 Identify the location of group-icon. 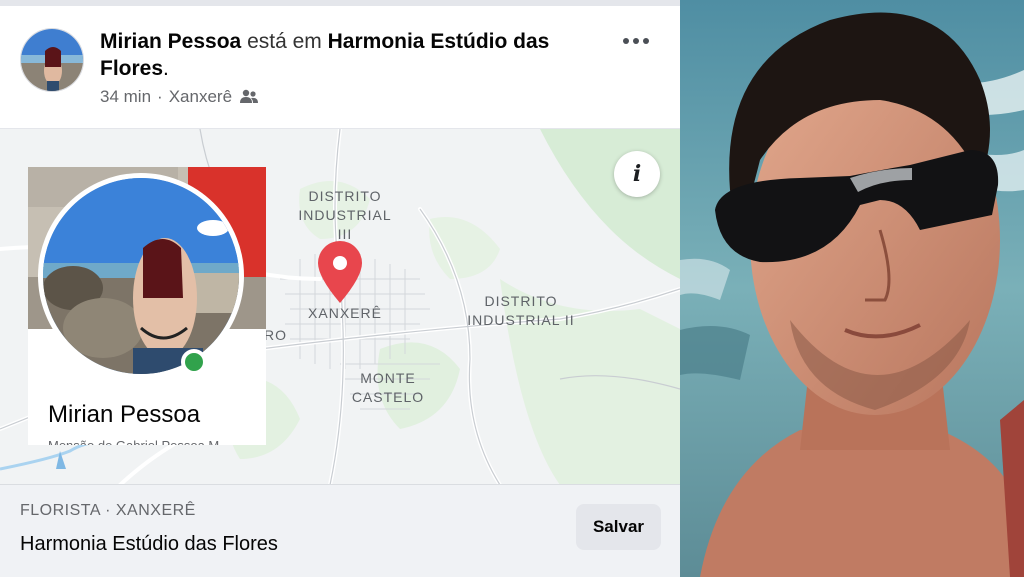
(249, 97).